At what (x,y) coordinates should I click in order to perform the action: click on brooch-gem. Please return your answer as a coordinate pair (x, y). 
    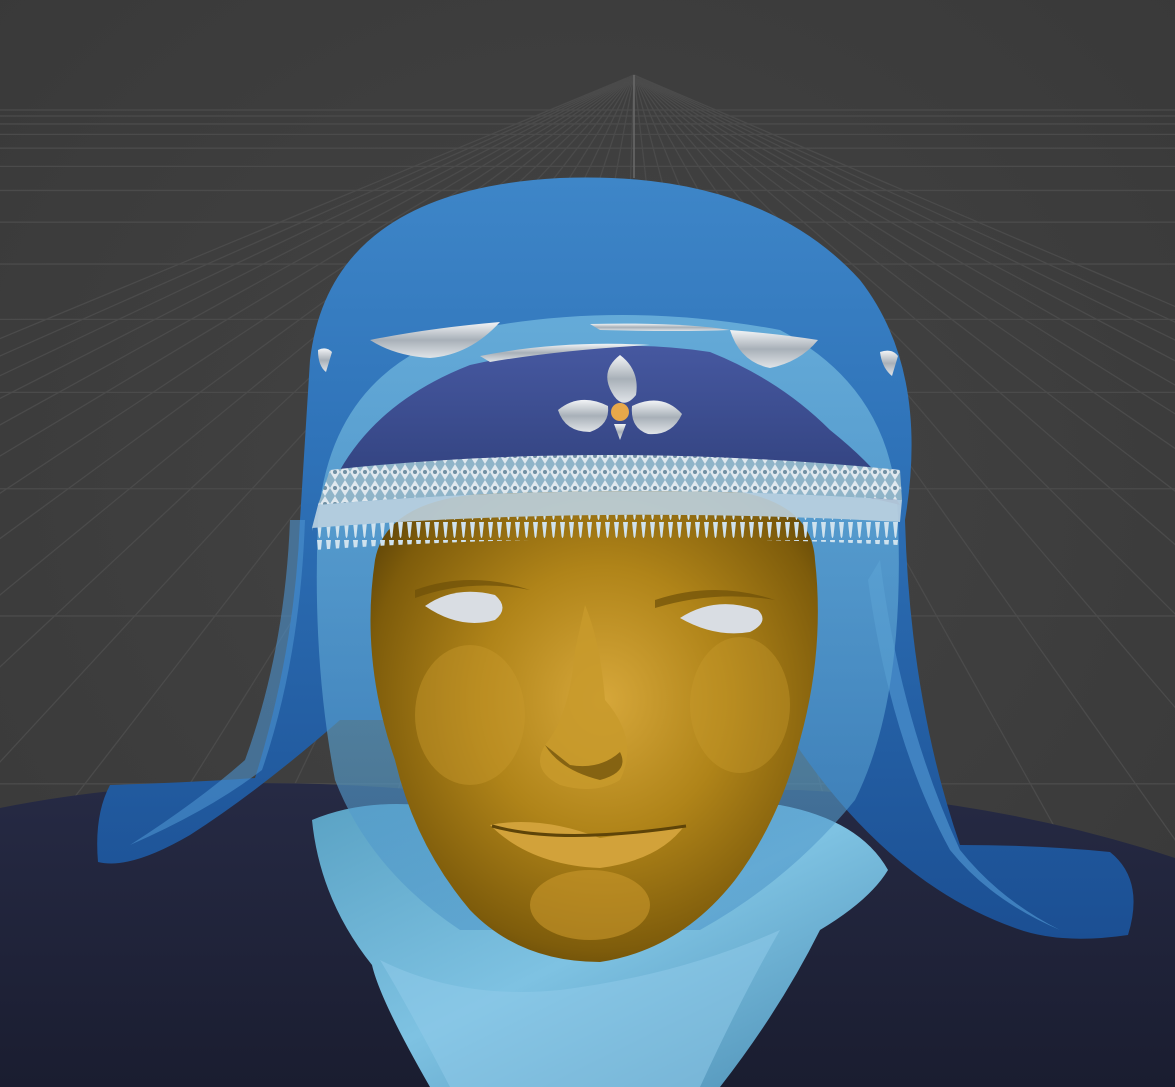
    Looking at the image, I should click on (620, 412).